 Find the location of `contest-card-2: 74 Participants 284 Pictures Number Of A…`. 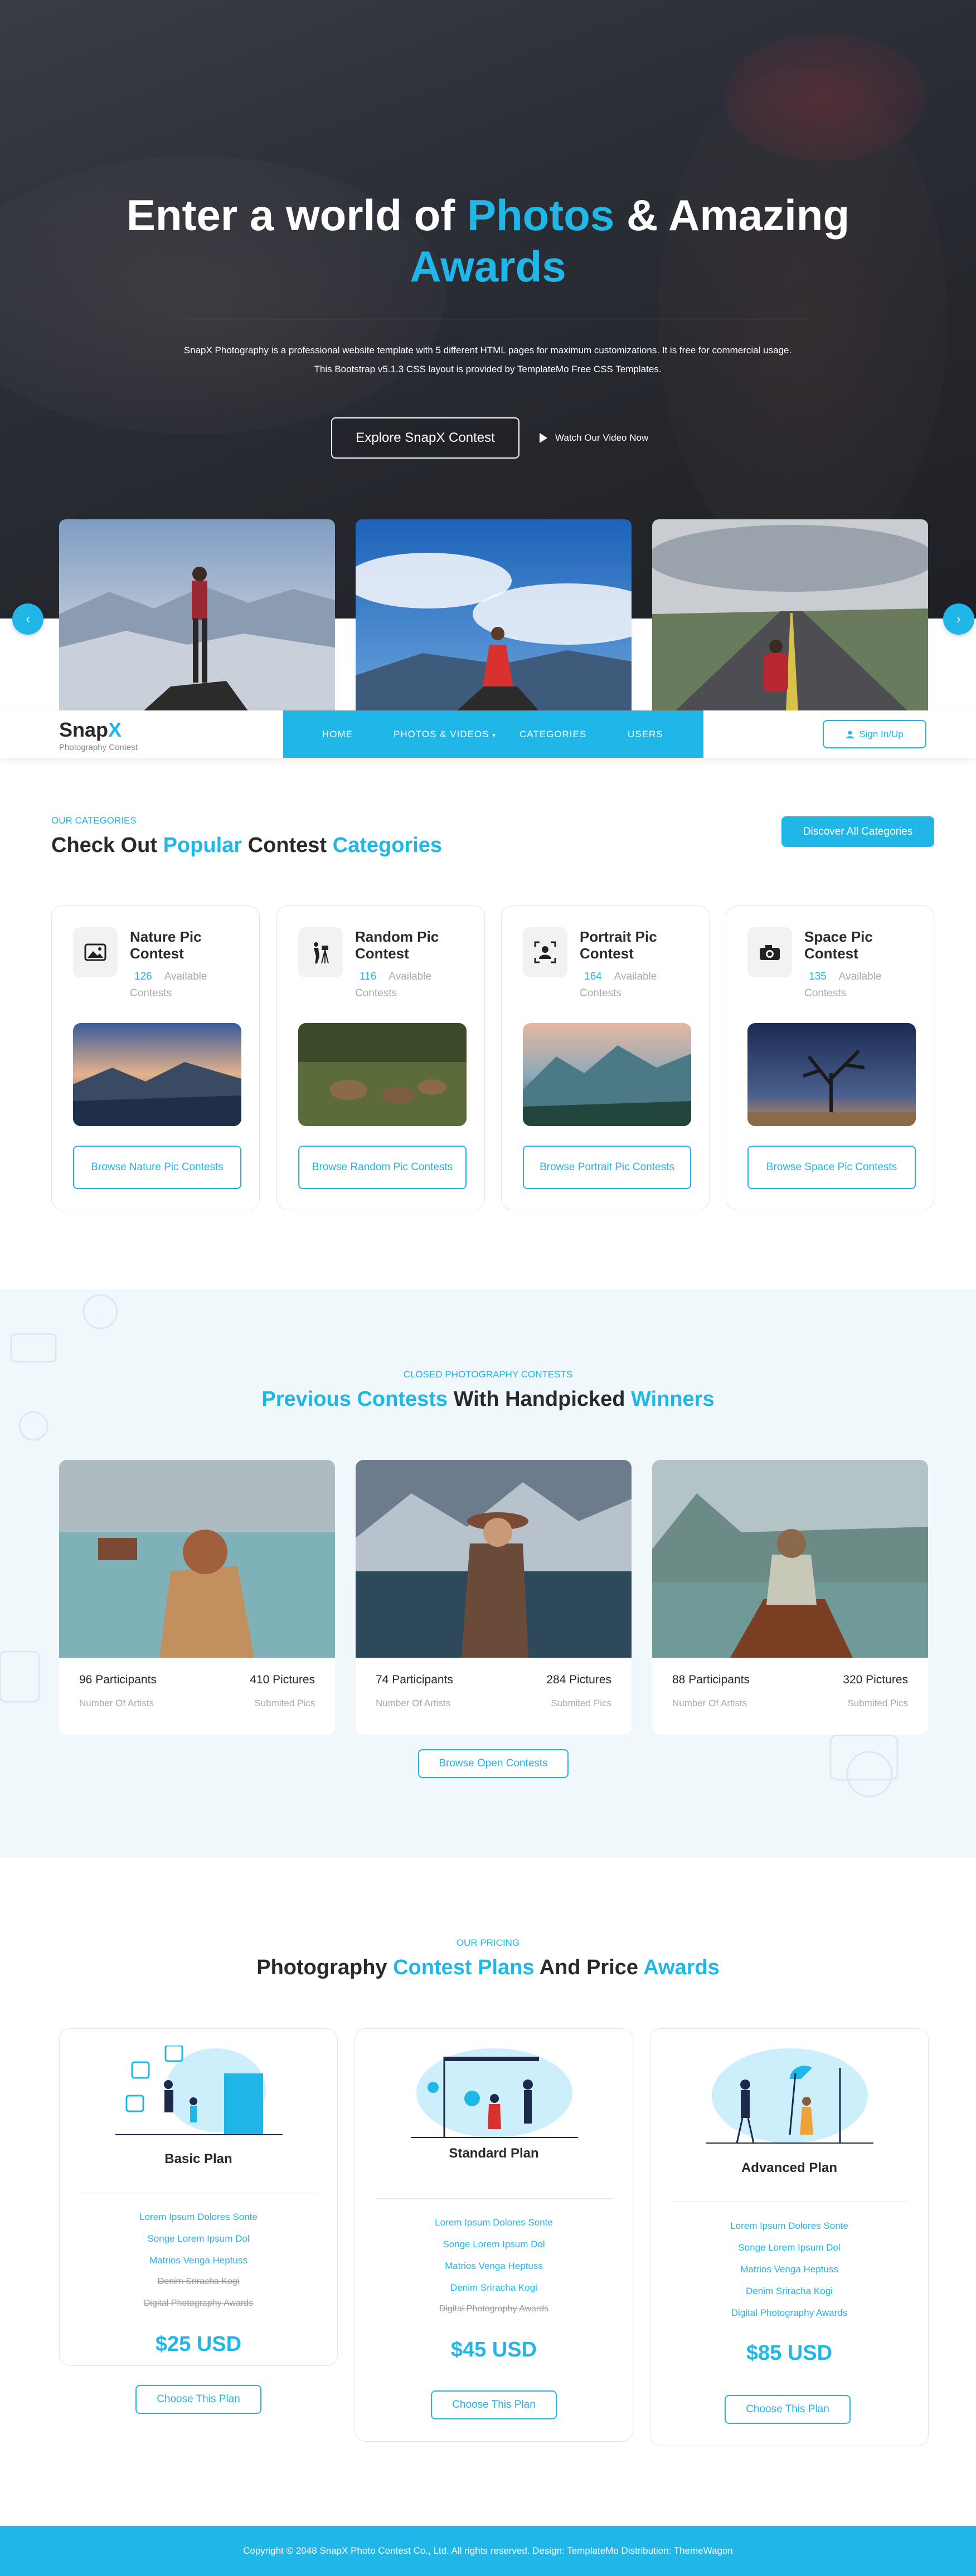

contest-card-2: 74 Participants 284 Pictures Number Of A… is located at coordinates (494, 1597).